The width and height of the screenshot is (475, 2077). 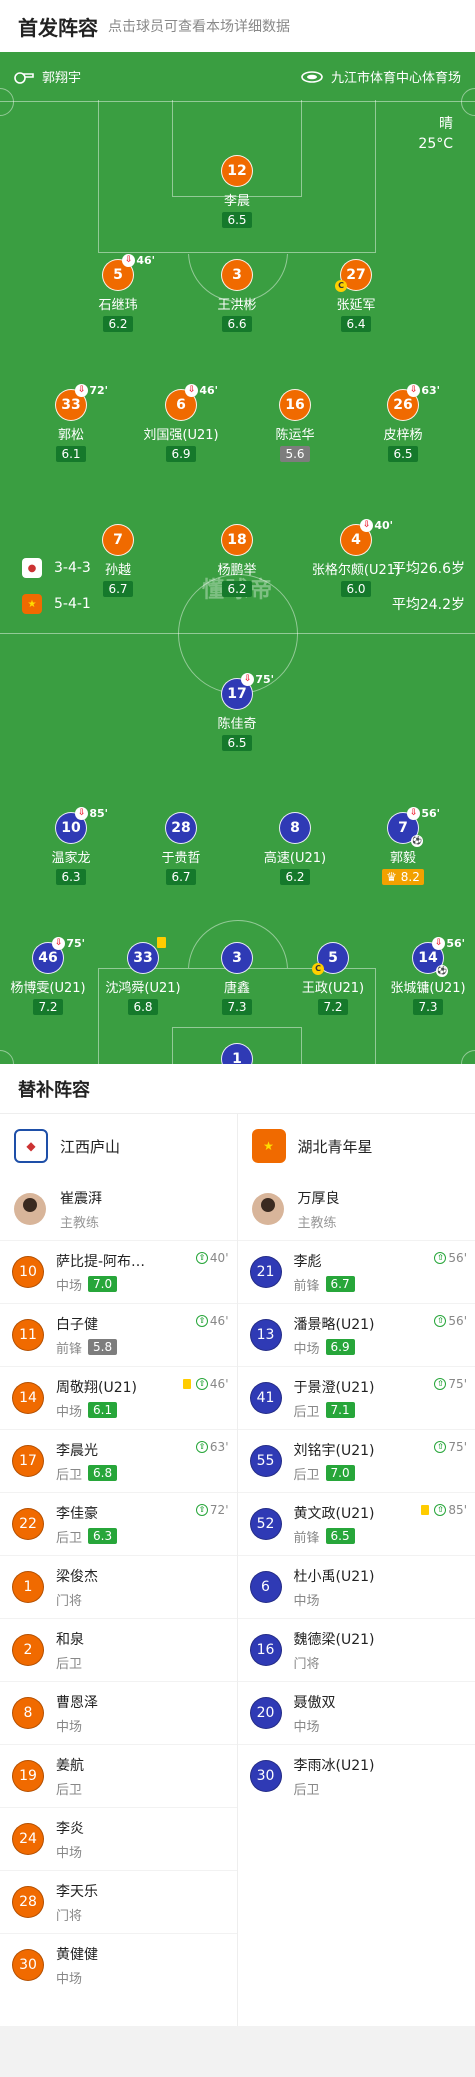 What do you see at coordinates (396, 76) in the screenshot?
I see `venue-name: 九江市体育中心体育场` at bounding box center [396, 76].